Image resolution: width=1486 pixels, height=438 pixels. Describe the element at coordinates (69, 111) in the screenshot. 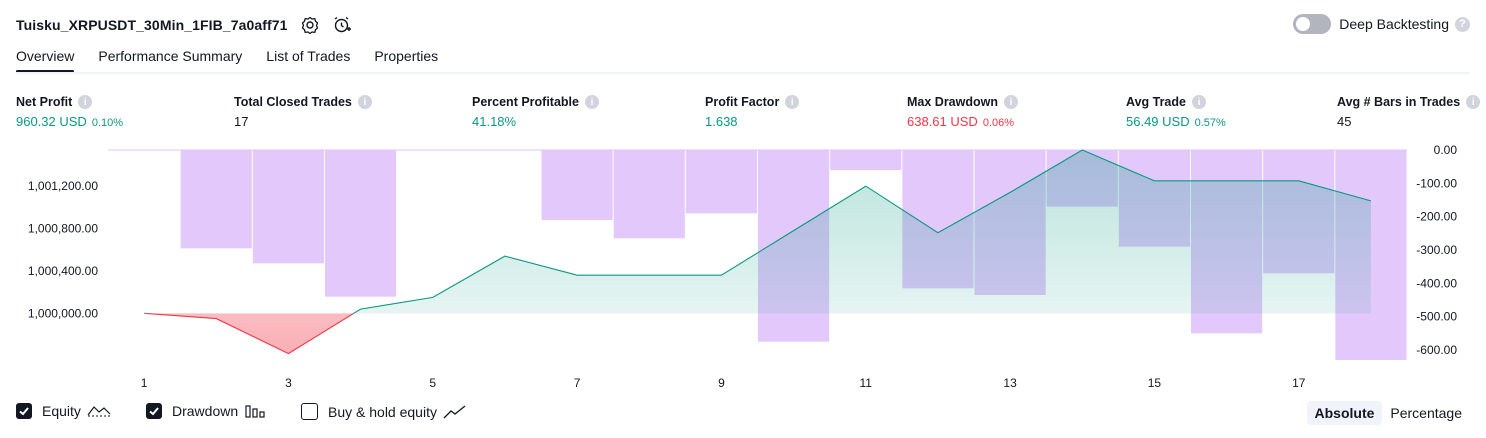

I see `metric-net-profit: Net Profit i 960.32 USD 0.10%` at that location.